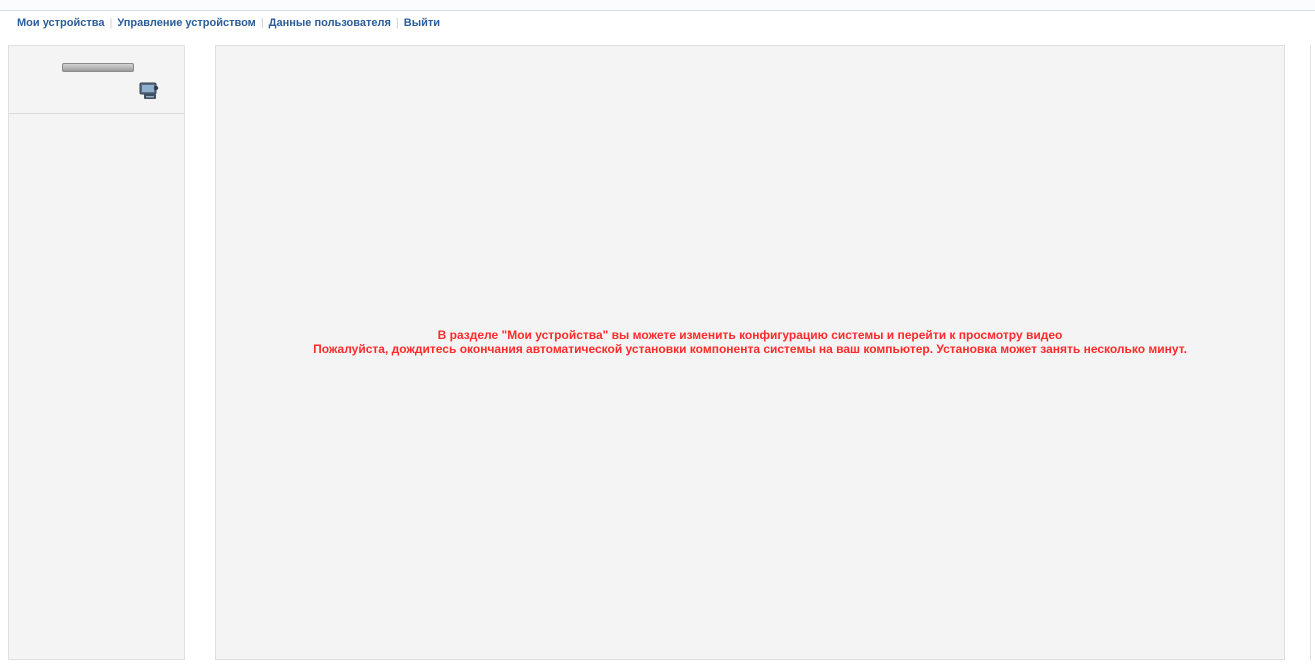 The width and height of the screenshot is (1315, 664). Describe the element at coordinates (96, 80) in the screenshot. I see `device-entry` at that location.